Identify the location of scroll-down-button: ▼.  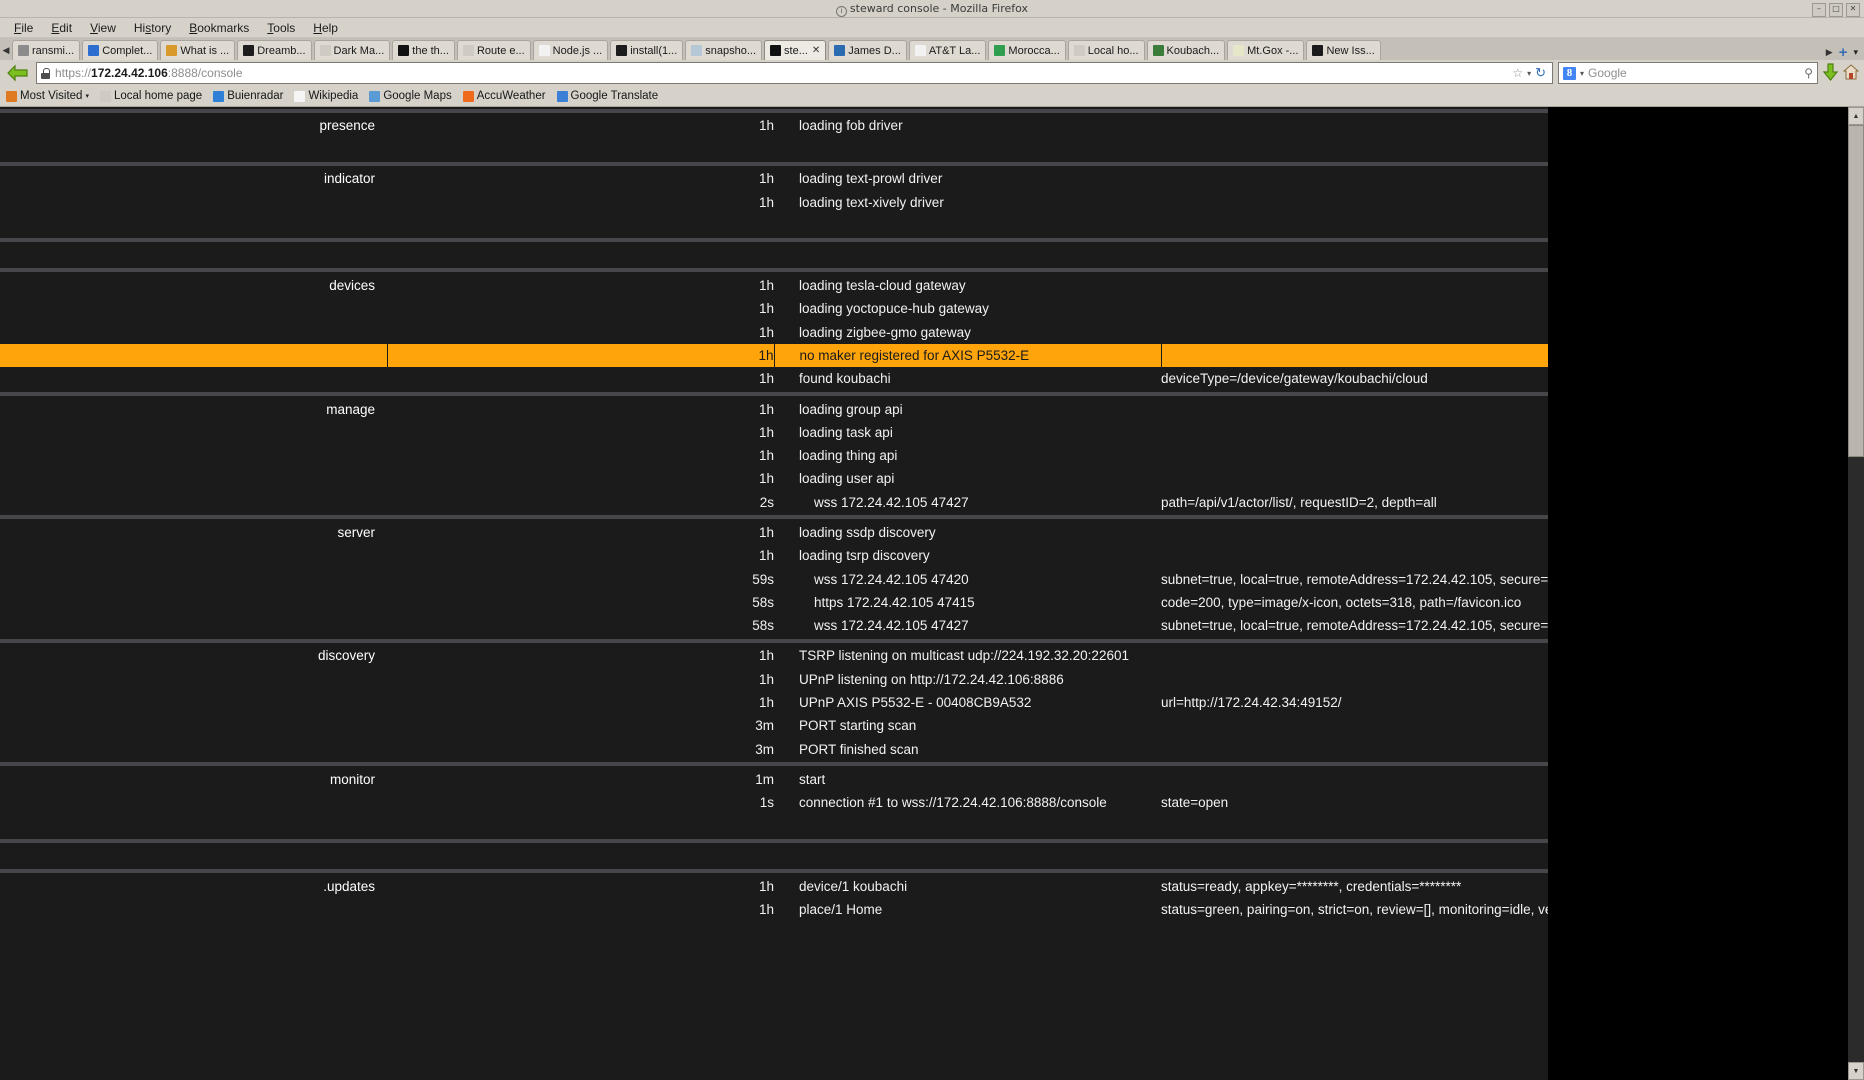
(1856, 1071).